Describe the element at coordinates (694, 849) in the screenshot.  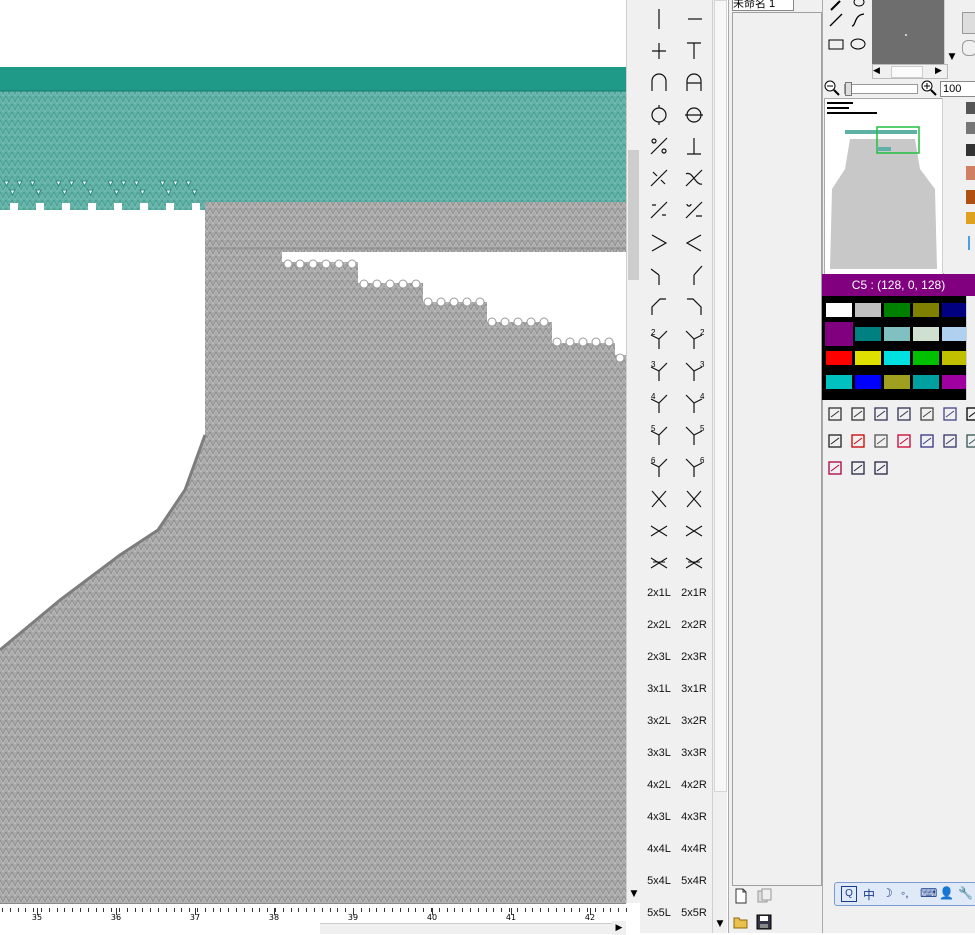
I see `cable-stitch-4x4r: 4x4R` at that location.